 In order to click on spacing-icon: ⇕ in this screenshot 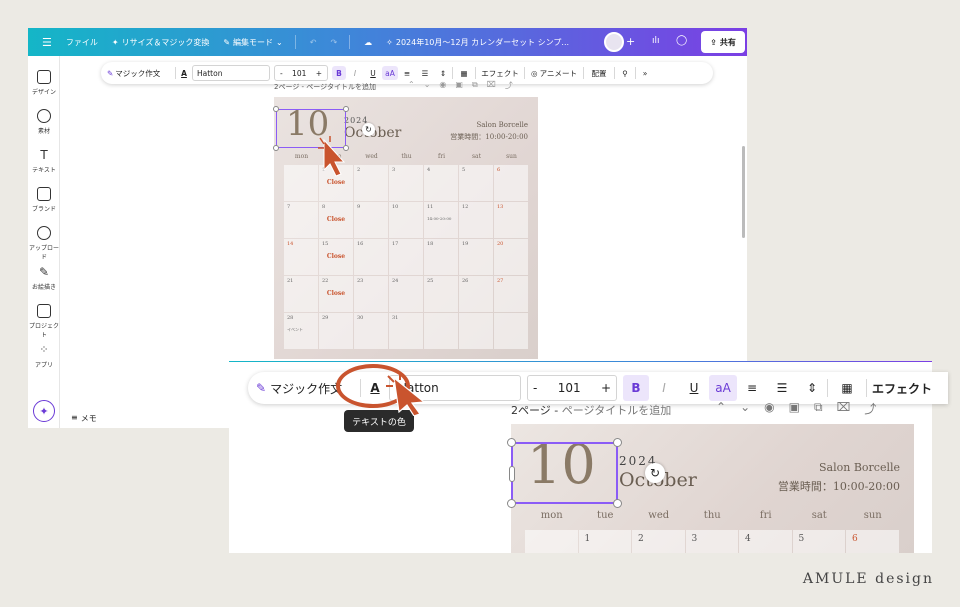, I will do `click(812, 388)`.